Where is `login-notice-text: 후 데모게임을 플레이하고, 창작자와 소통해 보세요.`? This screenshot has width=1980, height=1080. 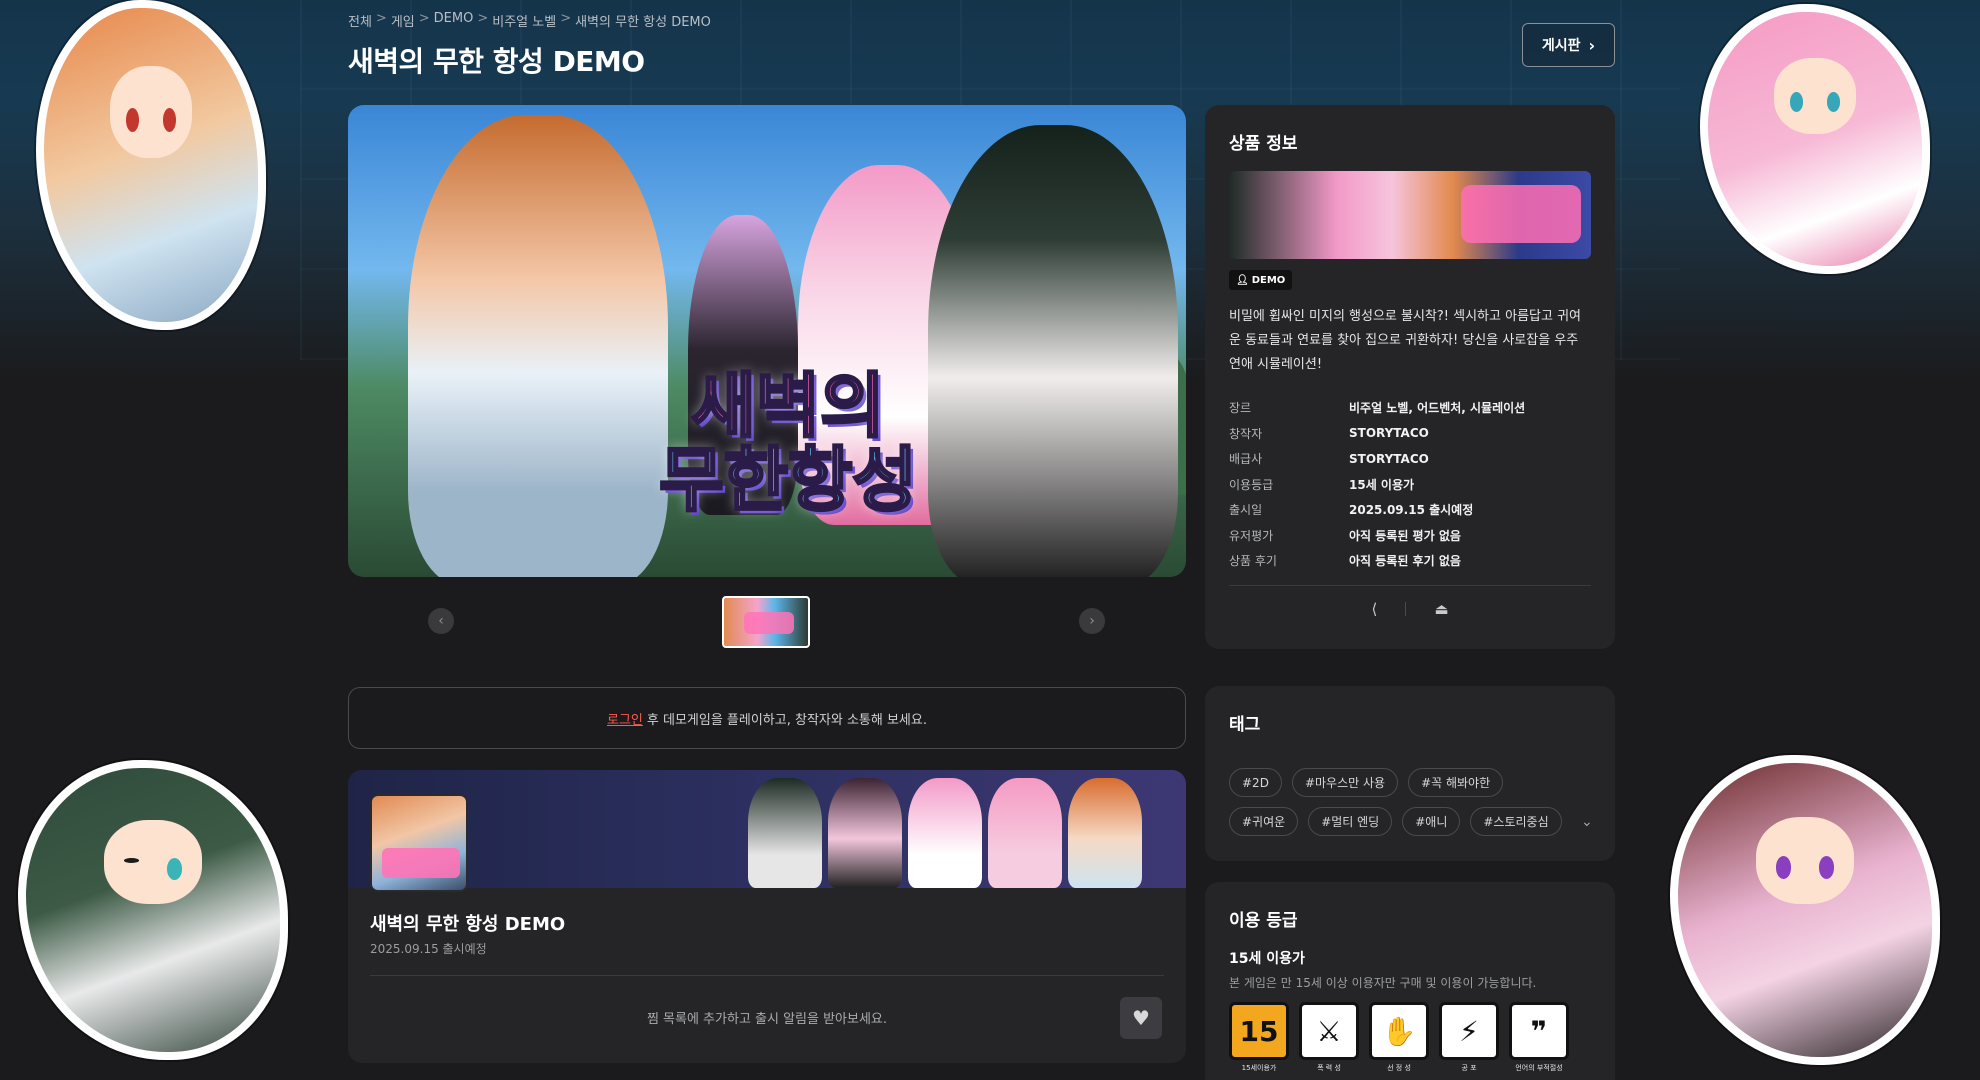
login-notice-text: 후 데모게임을 플레이하고, 창작자와 소통해 보세요. is located at coordinates (786, 720).